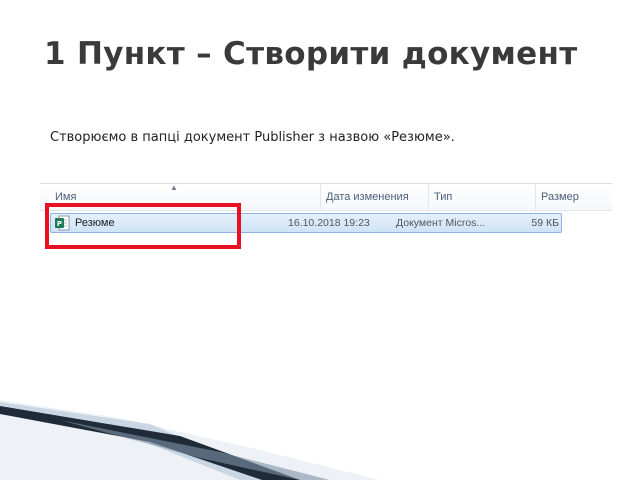 The width and height of the screenshot is (640, 480). I want to click on file-date-modified: 16.10.2018 19:23, so click(329, 223).